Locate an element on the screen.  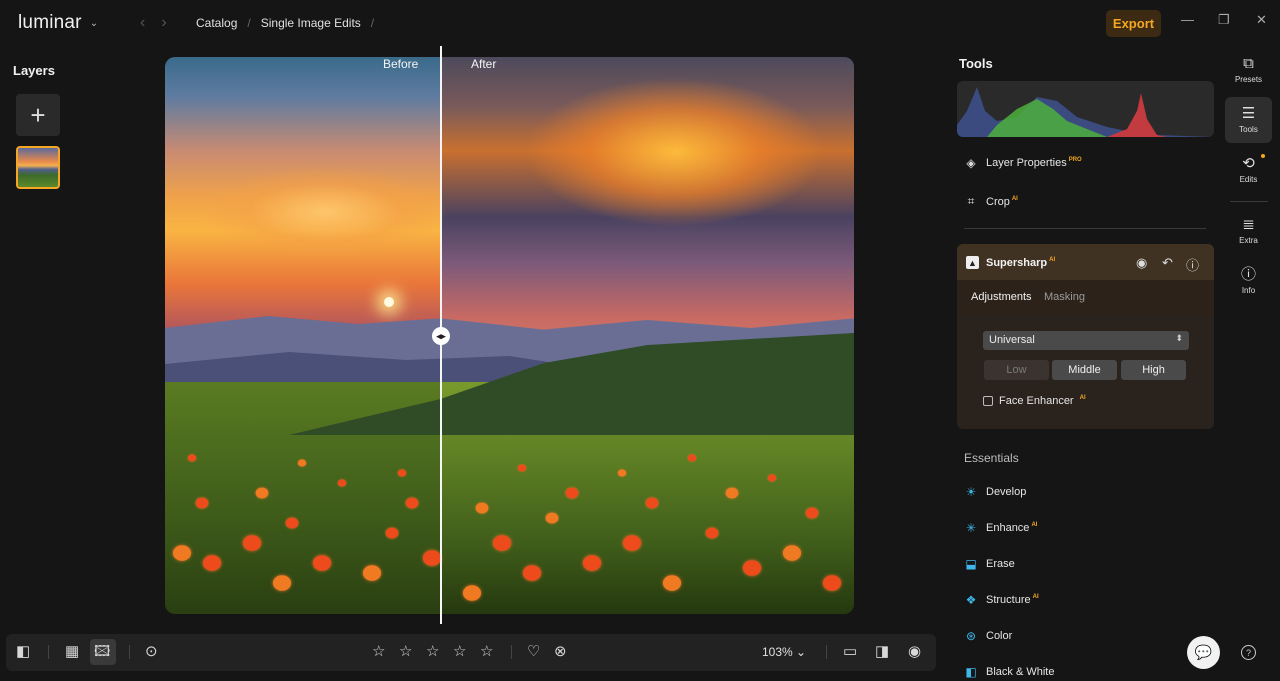
level-high-button: High is located at coordinates (1153, 370).